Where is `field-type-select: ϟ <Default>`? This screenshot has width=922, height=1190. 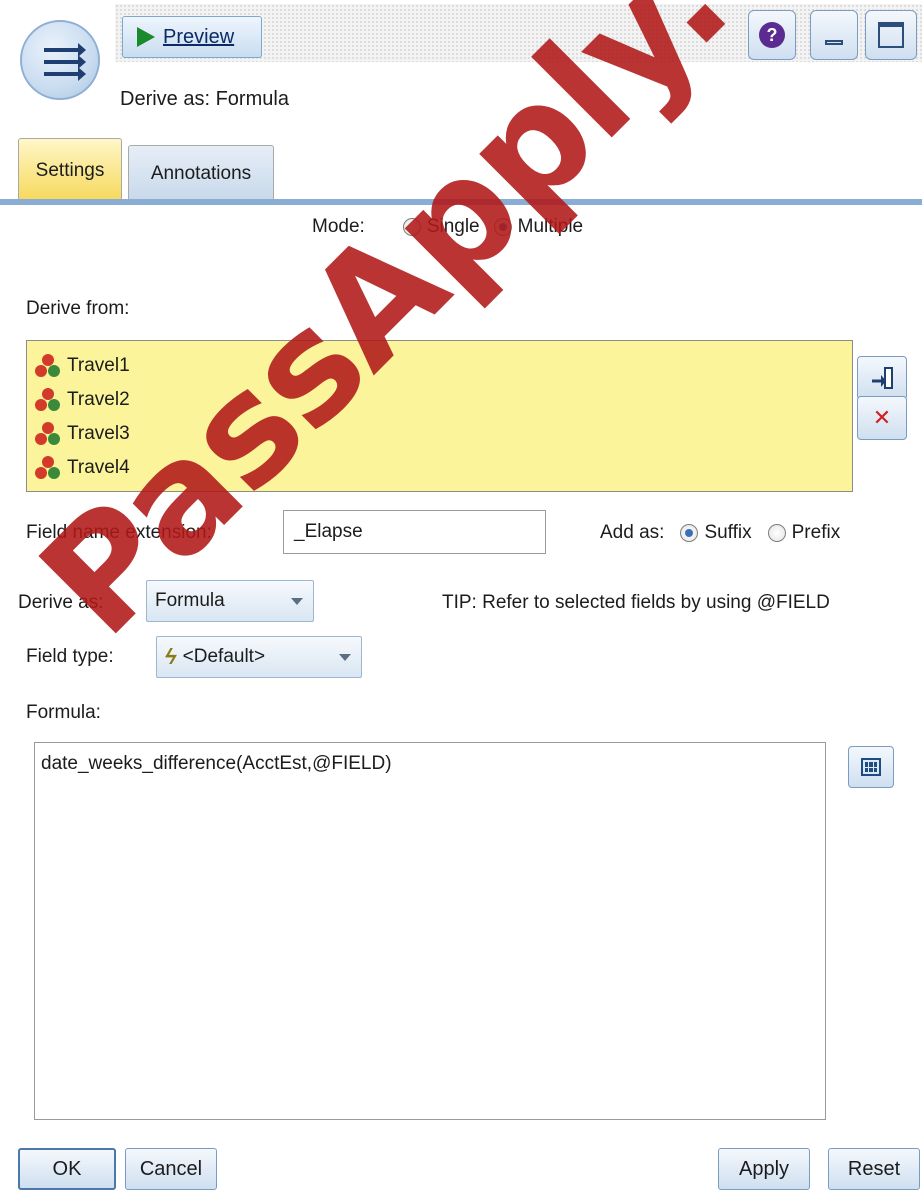 field-type-select: ϟ <Default> is located at coordinates (259, 657).